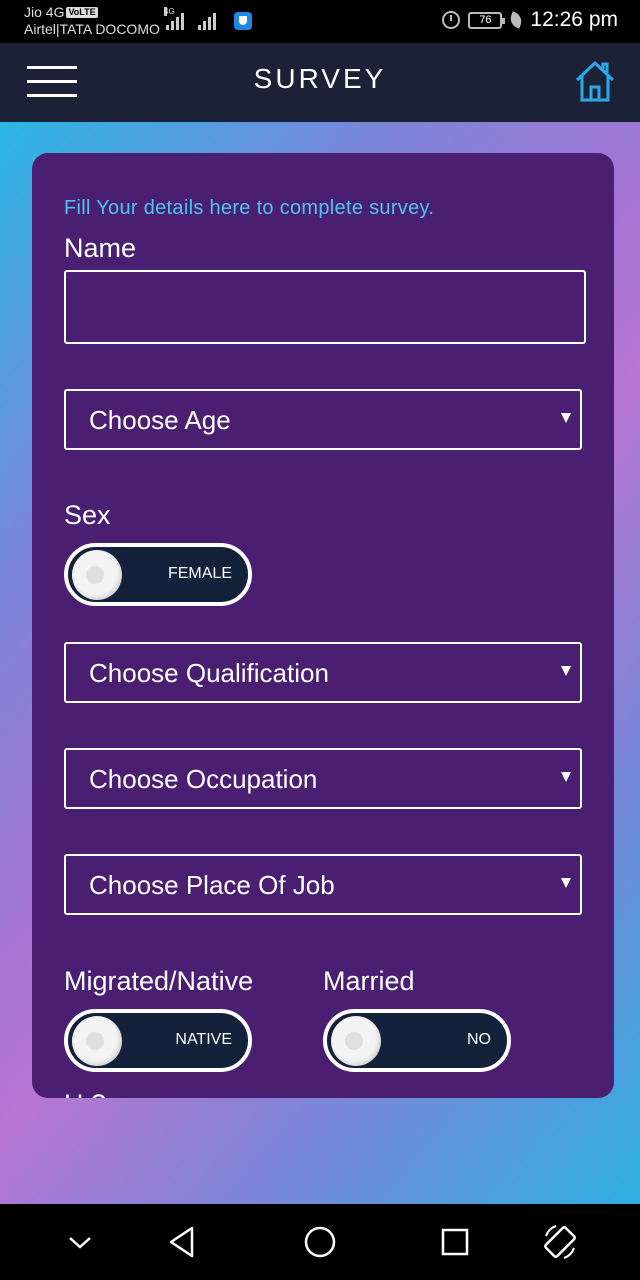 This screenshot has width=640, height=1280. Describe the element at coordinates (87, 515) in the screenshot. I see `sex-label: Sex` at that location.